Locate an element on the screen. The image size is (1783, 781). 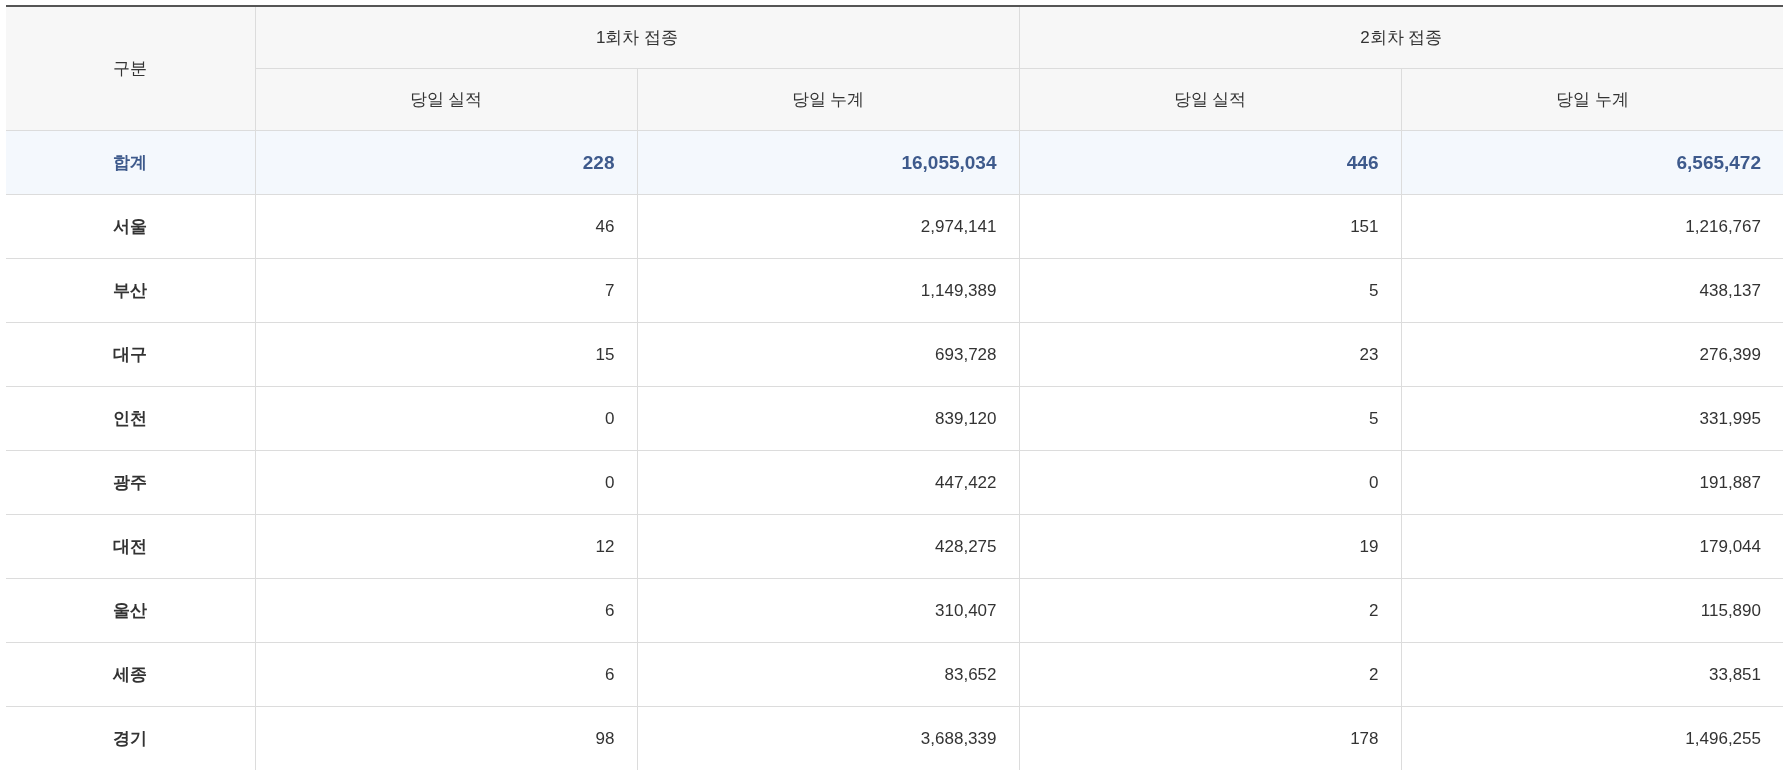
table-cell: 12 is located at coordinates (446, 546).